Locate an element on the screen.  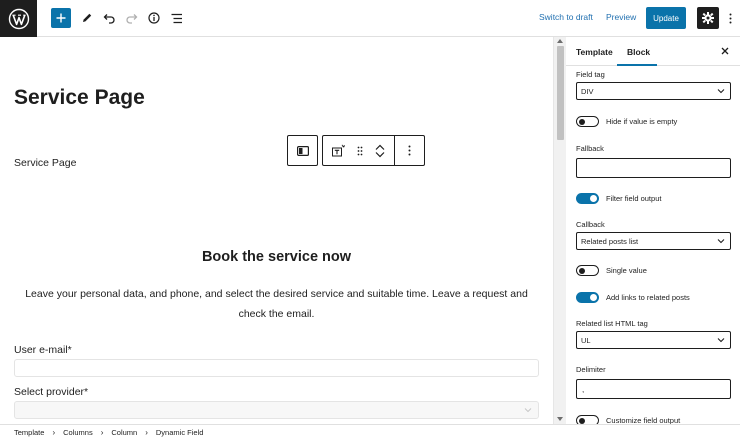
hide-if-empty-label: Hide if value is empty is located at coordinates (642, 121).